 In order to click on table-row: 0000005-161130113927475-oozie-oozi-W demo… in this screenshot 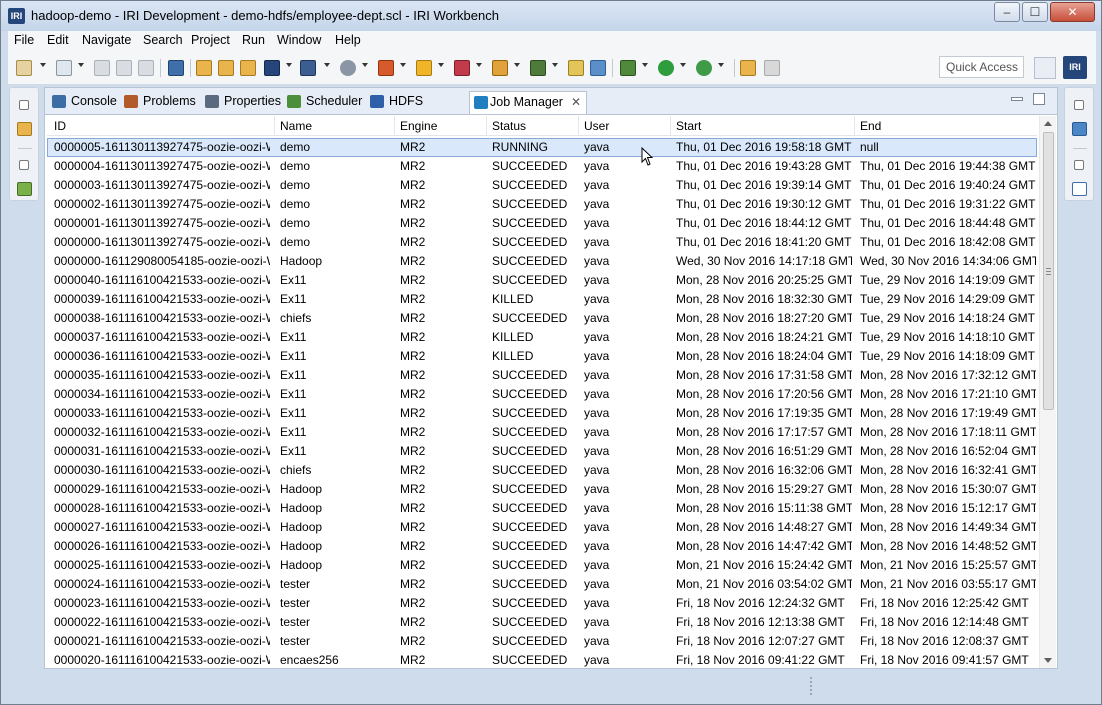, I will do `click(542, 147)`.